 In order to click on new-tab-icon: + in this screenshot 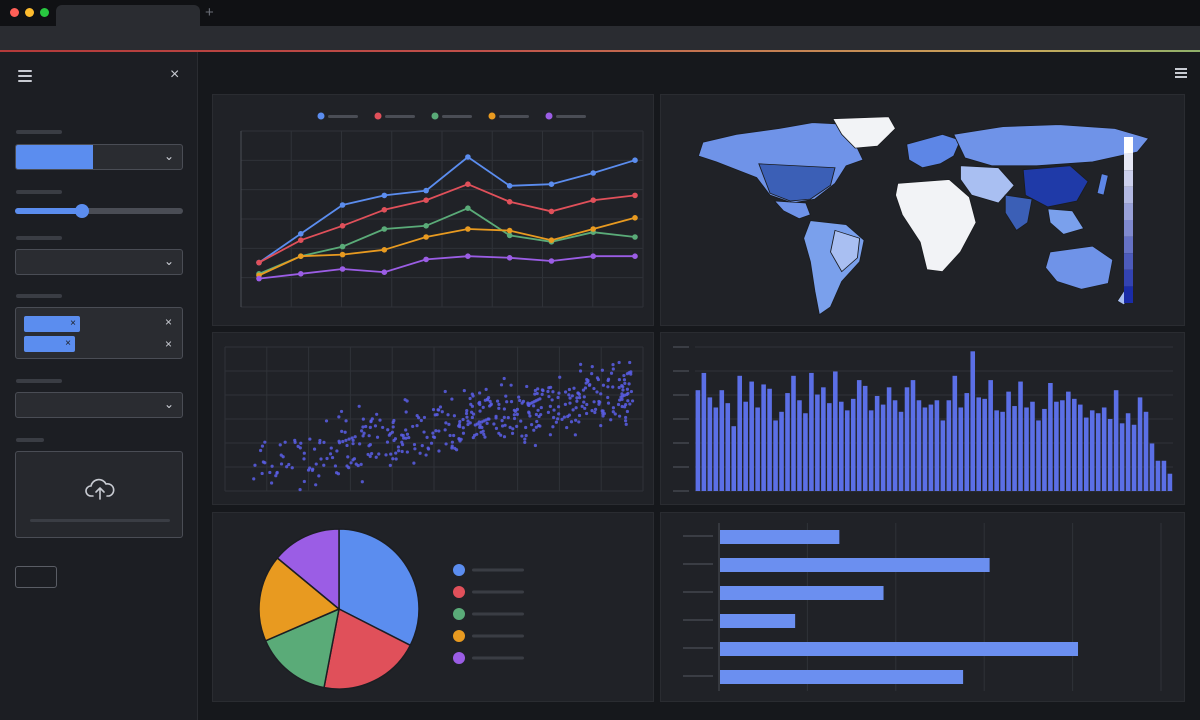, I will do `click(209, 13)`.